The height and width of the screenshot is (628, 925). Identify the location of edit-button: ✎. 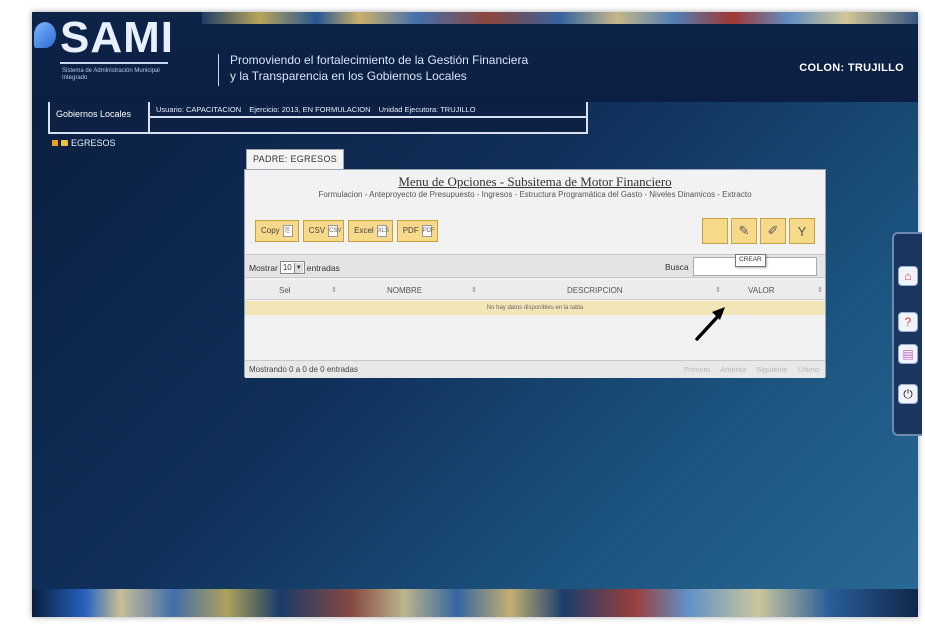
(744, 231).